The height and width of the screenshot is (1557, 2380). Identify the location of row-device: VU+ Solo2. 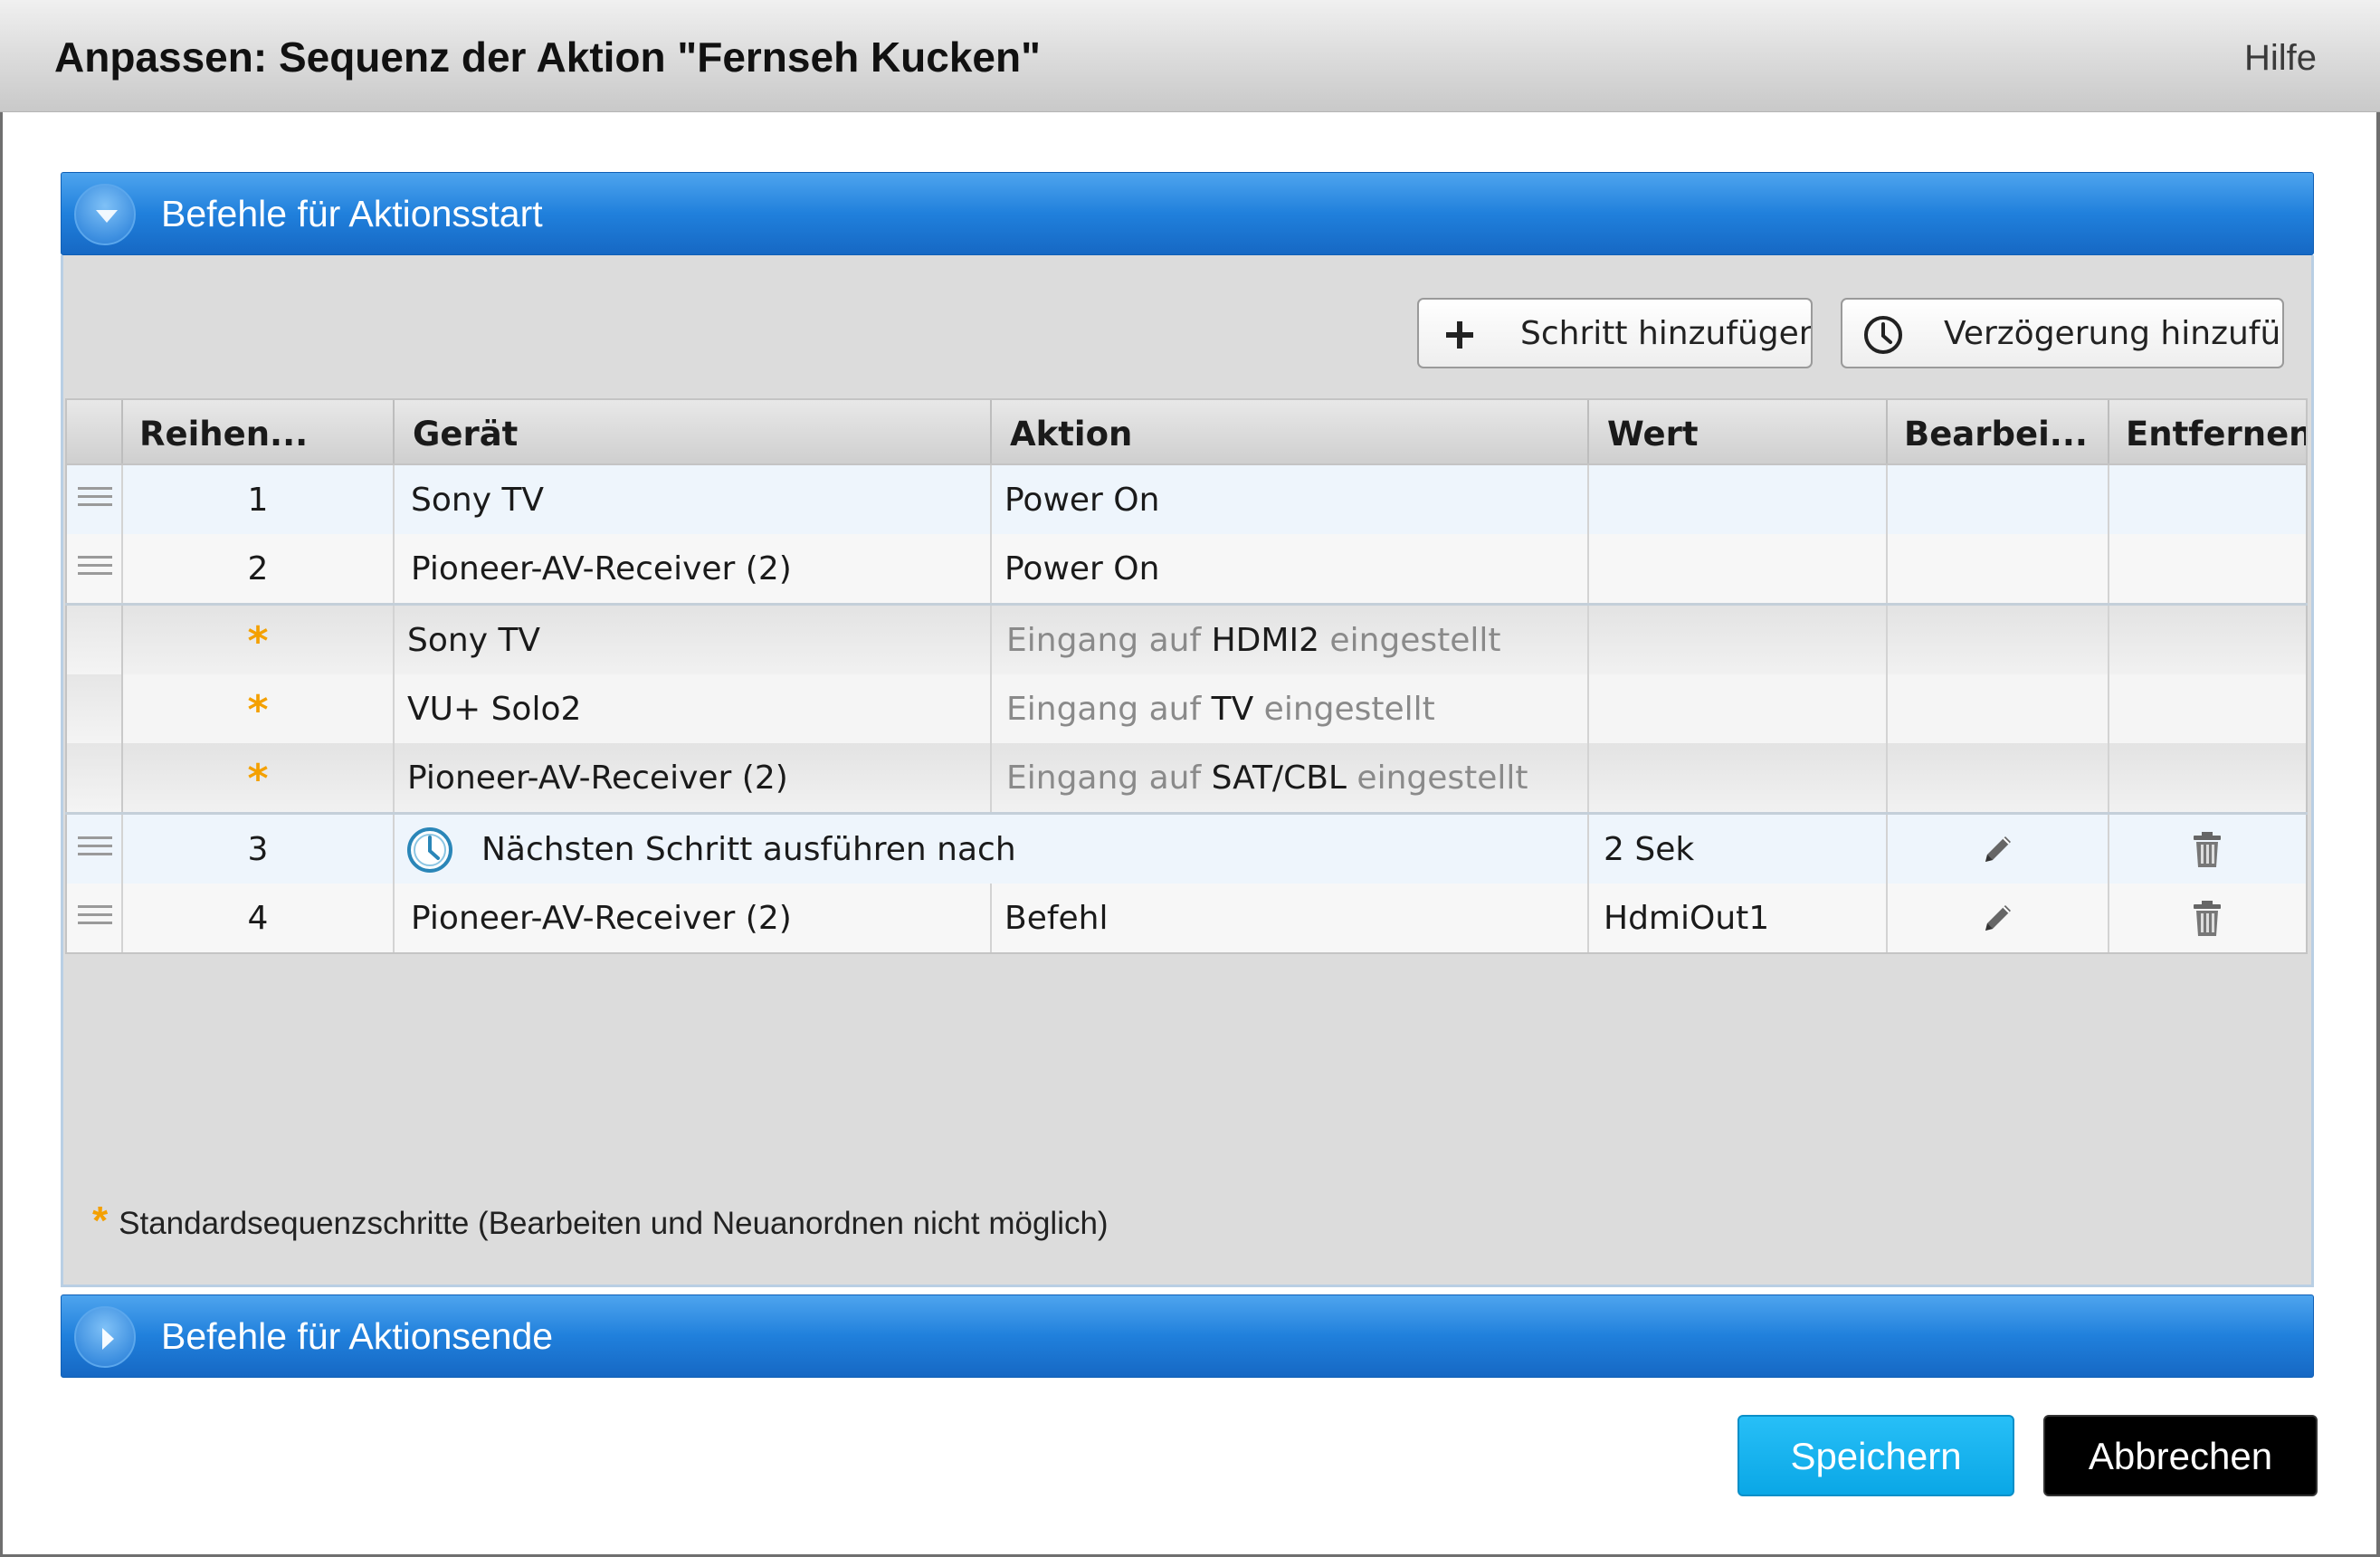
(693, 708).